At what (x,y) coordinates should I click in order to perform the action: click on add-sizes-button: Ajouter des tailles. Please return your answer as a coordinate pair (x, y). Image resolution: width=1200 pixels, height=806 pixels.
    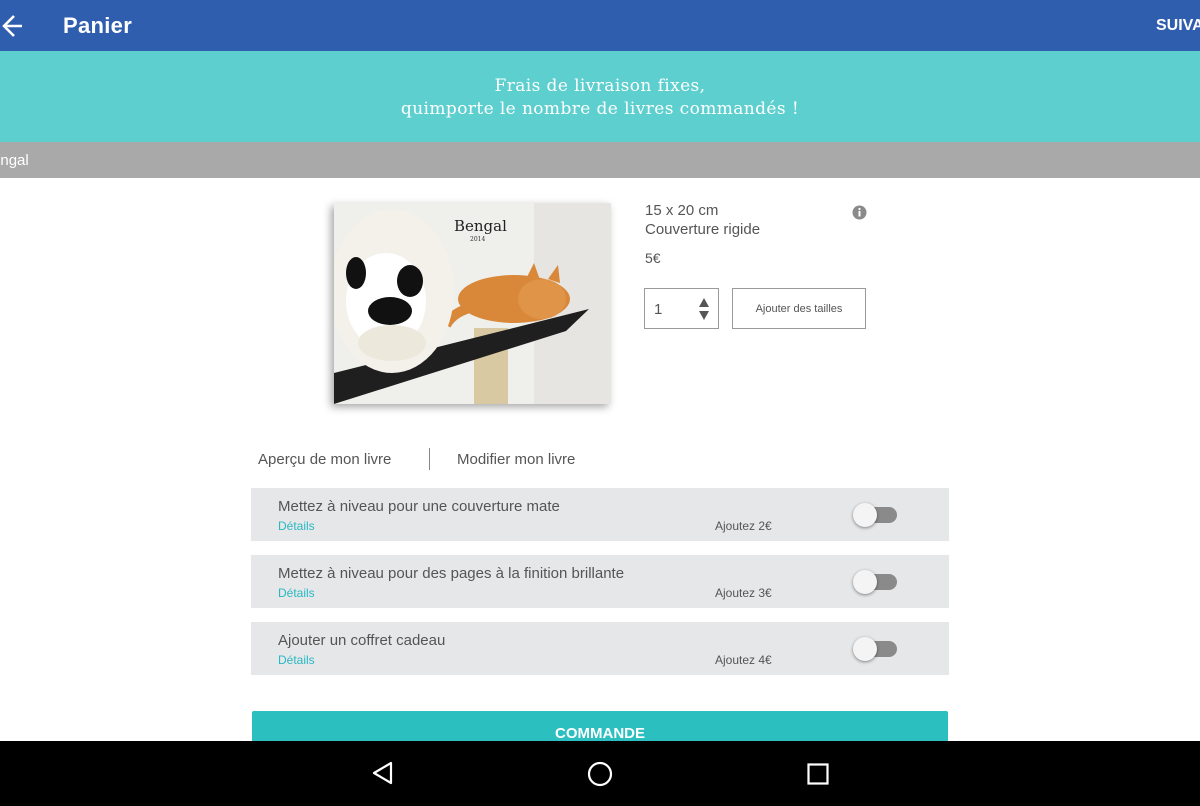
    Looking at the image, I should click on (799, 308).